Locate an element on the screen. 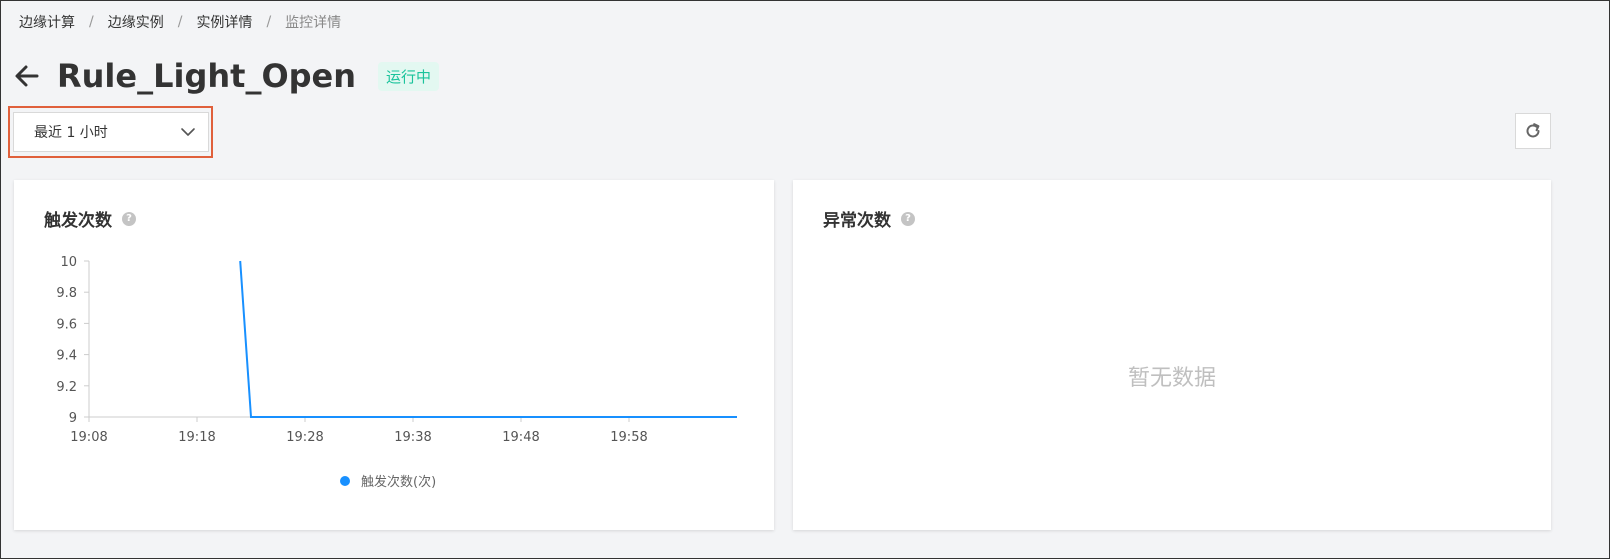  refresh-icon is located at coordinates (1533, 130).